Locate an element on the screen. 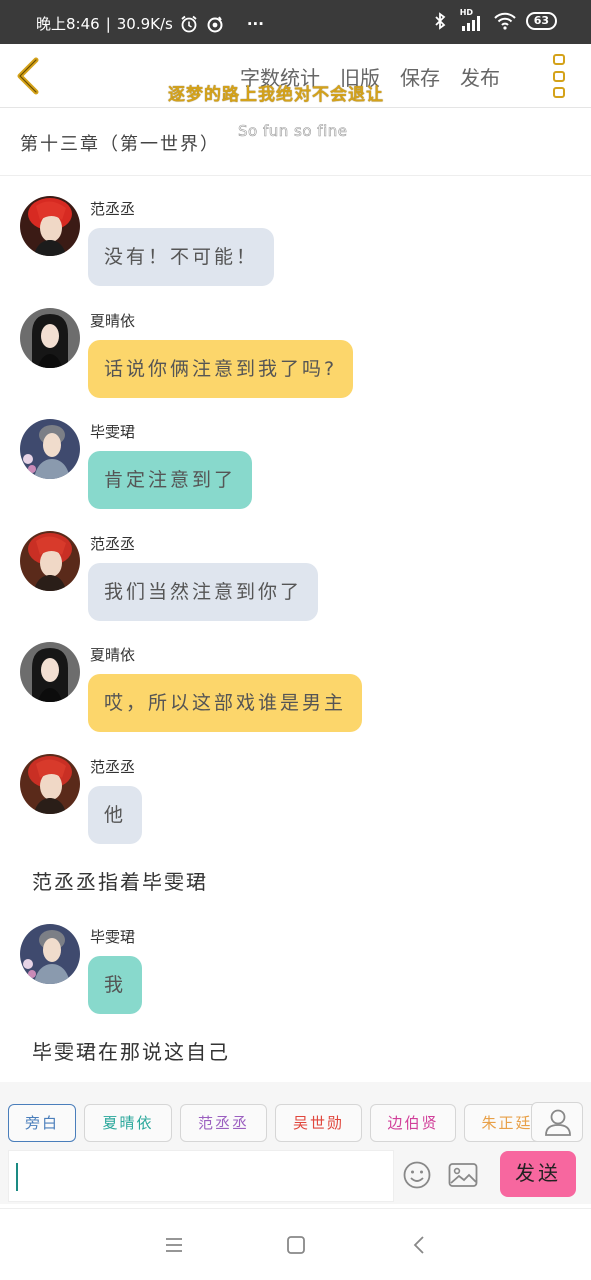 This screenshot has height=1280, width=591. editor-header: 字数统计 旧版 保存 发布 逐梦的路上我绝对不会退让 is located at coordinates (295, 76).